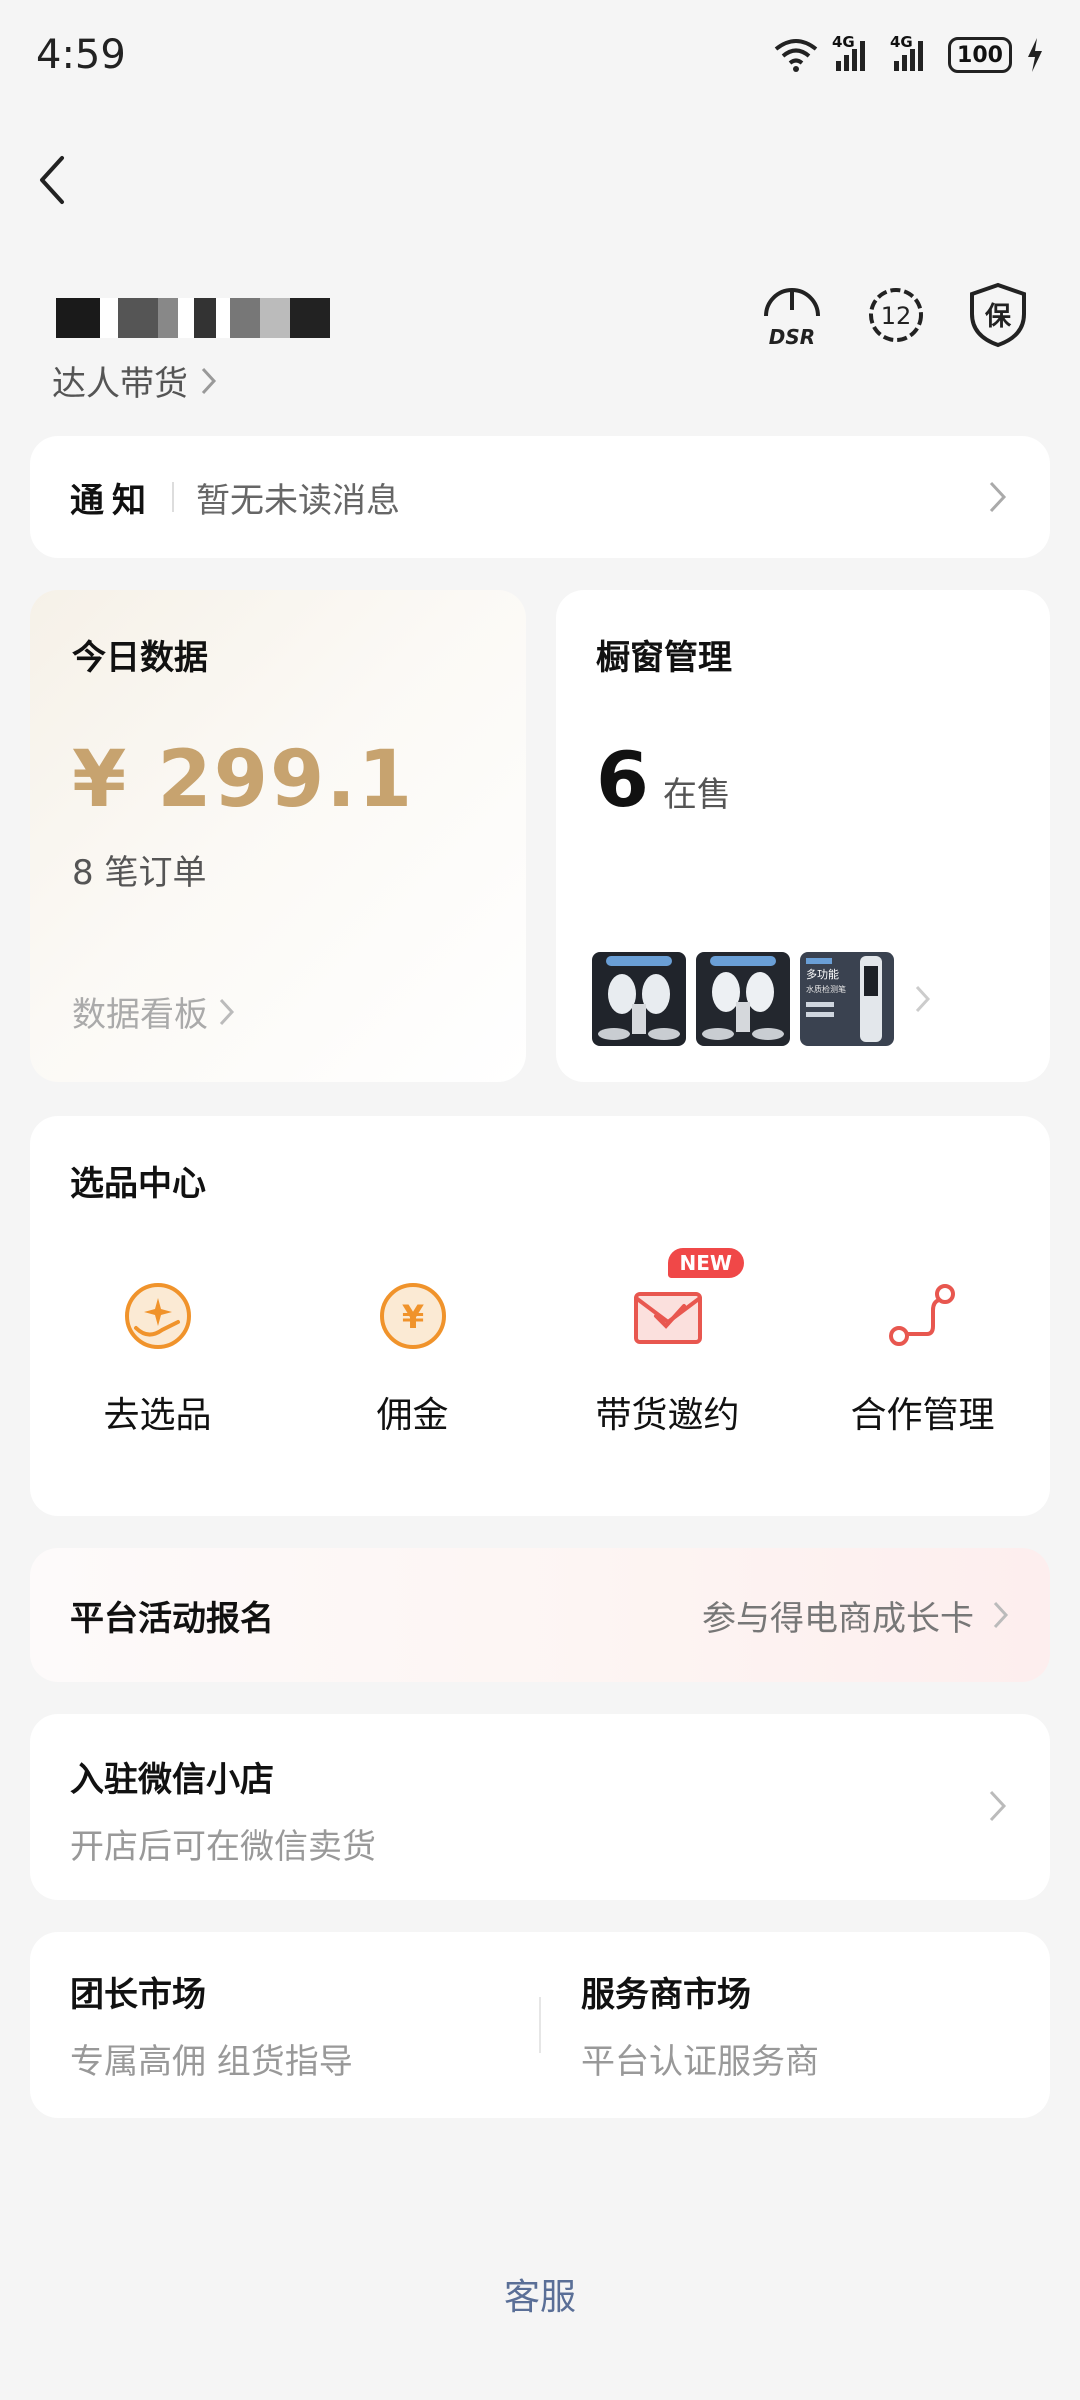 This screenshot has width=1080, height=2400. What do you see at coordinates (686, 1302) in the screenshot?
I see `envelope-check-icon: NEW` at bounding box center [686, 1302].